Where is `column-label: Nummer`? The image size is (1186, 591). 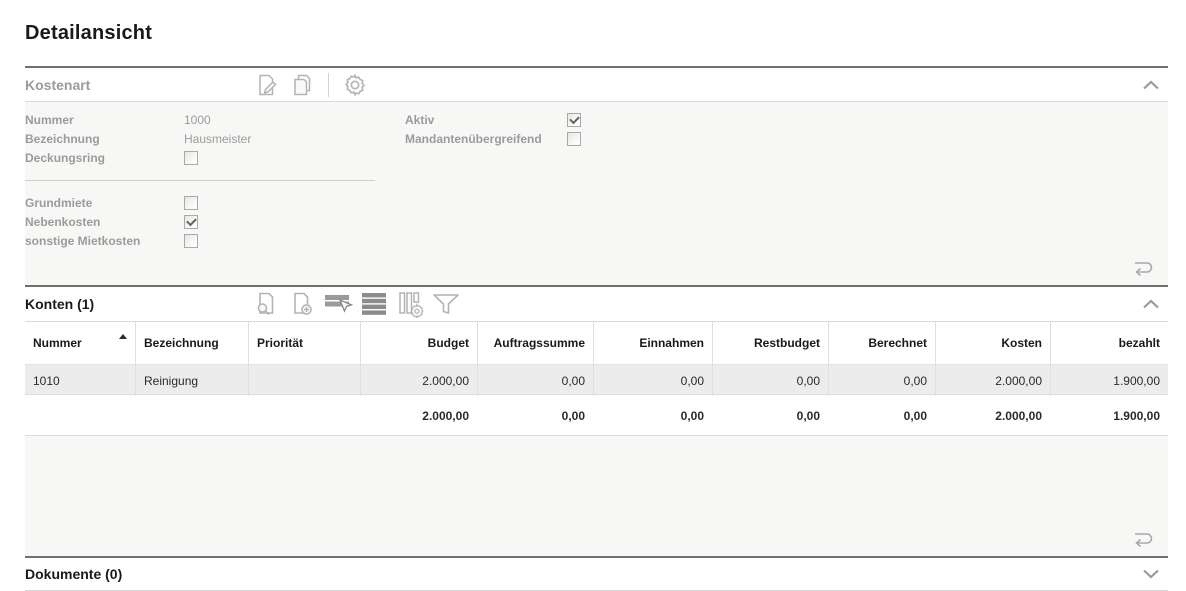 column-label: Nummer is located at coordinates (57, 343).